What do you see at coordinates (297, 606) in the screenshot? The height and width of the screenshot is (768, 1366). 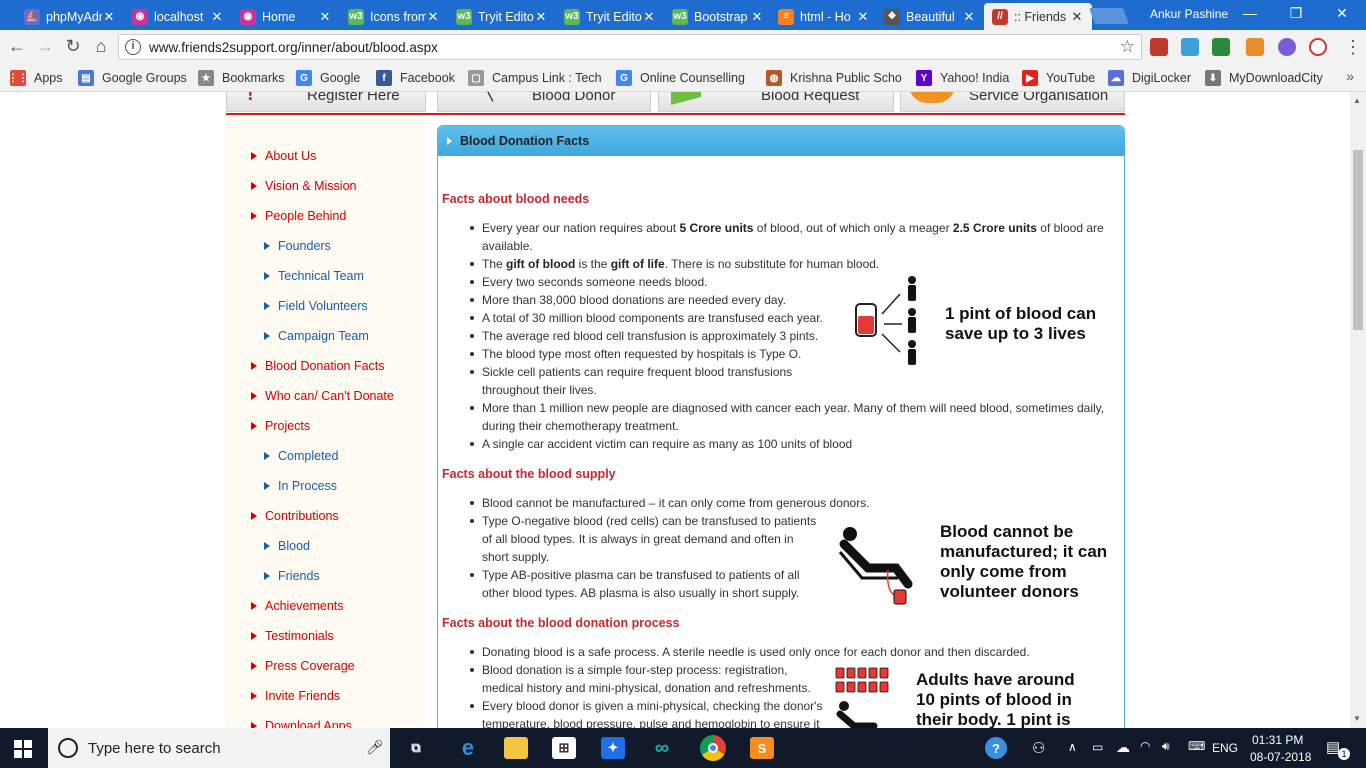 I see `sidebar-item: Achievements` at bounding box center [297, 606].